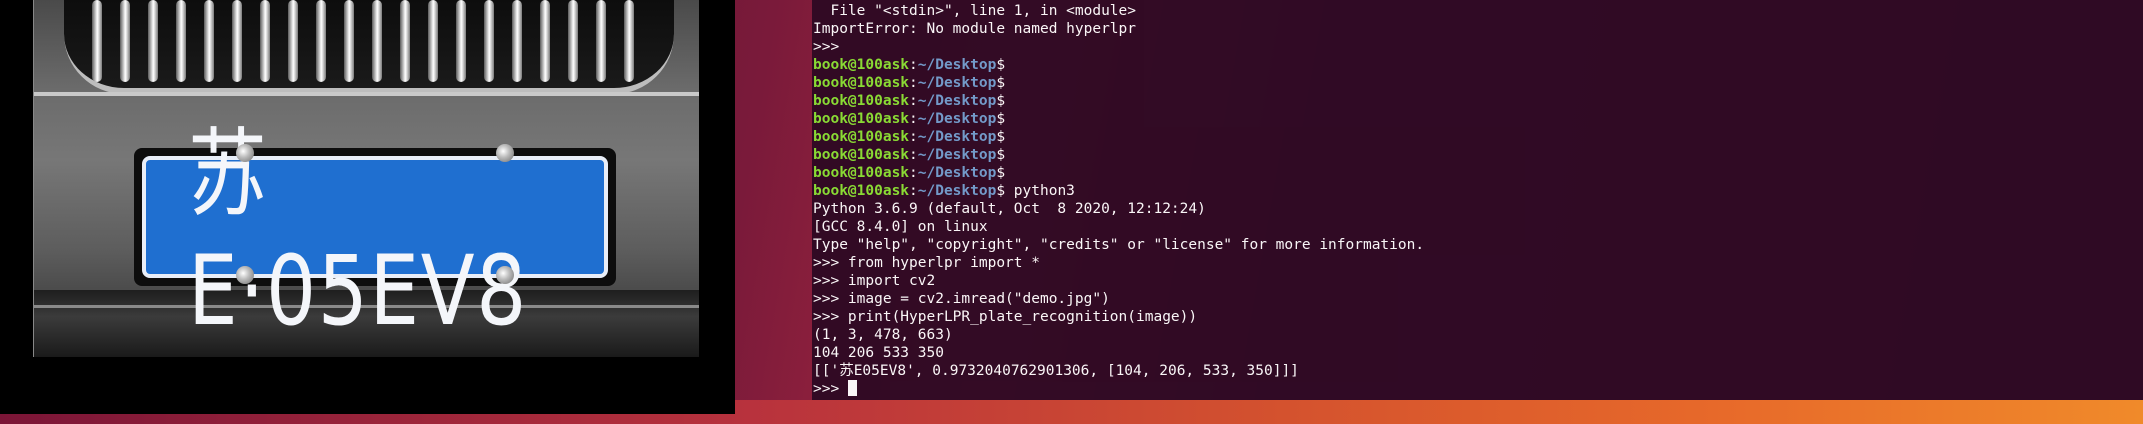 This screenshot has height=424, width=2143. I want to click on terminal-line-text: >>> from hyperlpr import *, so click(926, 263).